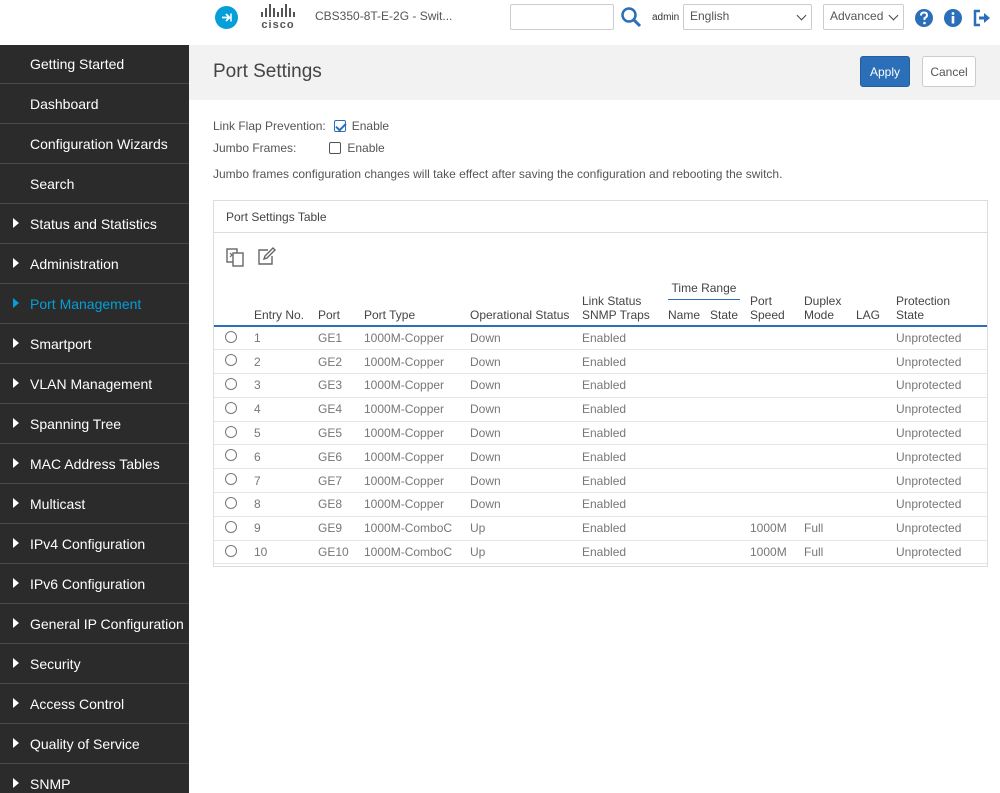 Image resolution: width=1000 pixels, height=793 pixels. What do you see at coordinates (339, 126) in the screenshot?
I see `link-flap-checkbox` at bounding box center [339, 126].